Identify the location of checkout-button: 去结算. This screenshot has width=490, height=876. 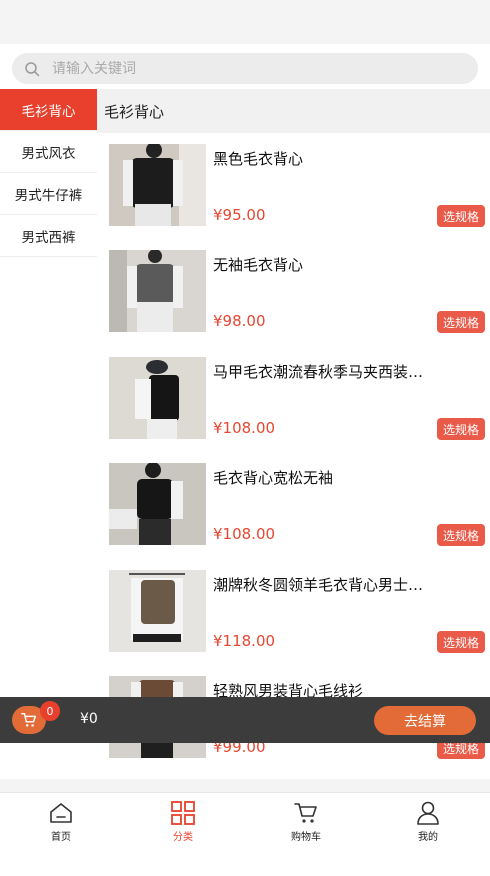
(425, 720).